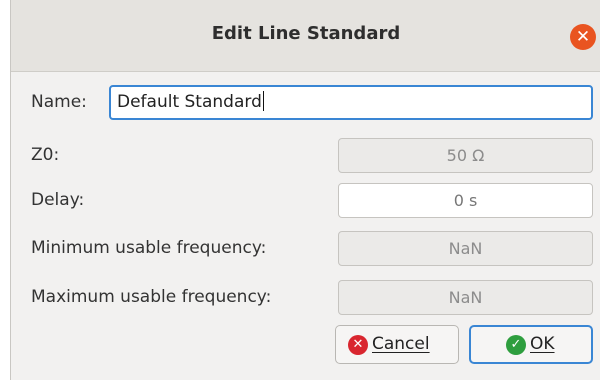  What do you see at coordinates (465, 155) in the screenshot?
I see `z0-field: 50 Ω` at bounding box center [465, 155].